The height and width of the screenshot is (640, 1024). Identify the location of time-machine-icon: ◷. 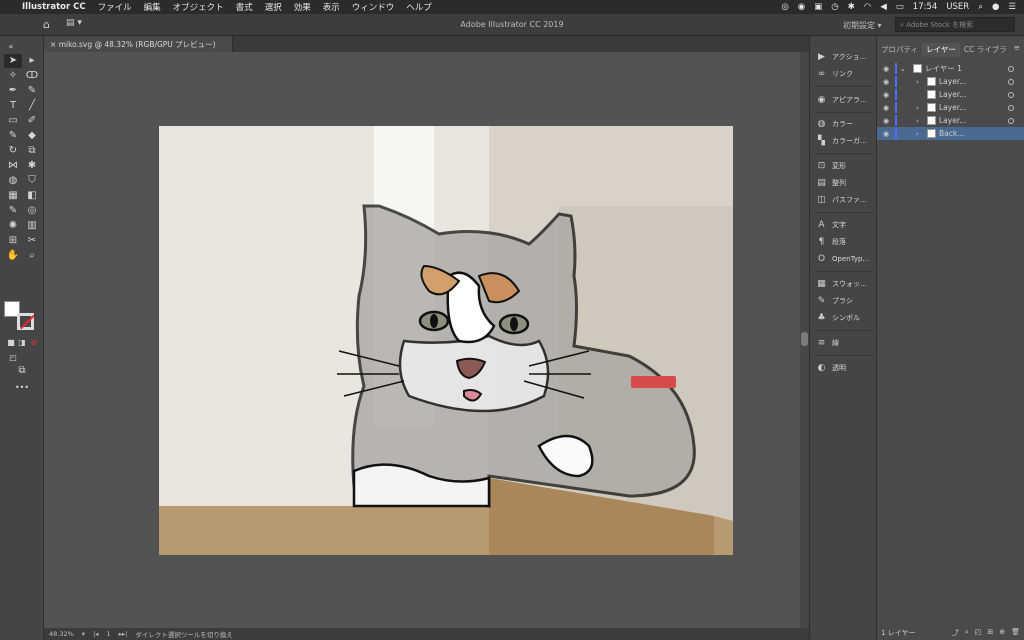
(834, 7).